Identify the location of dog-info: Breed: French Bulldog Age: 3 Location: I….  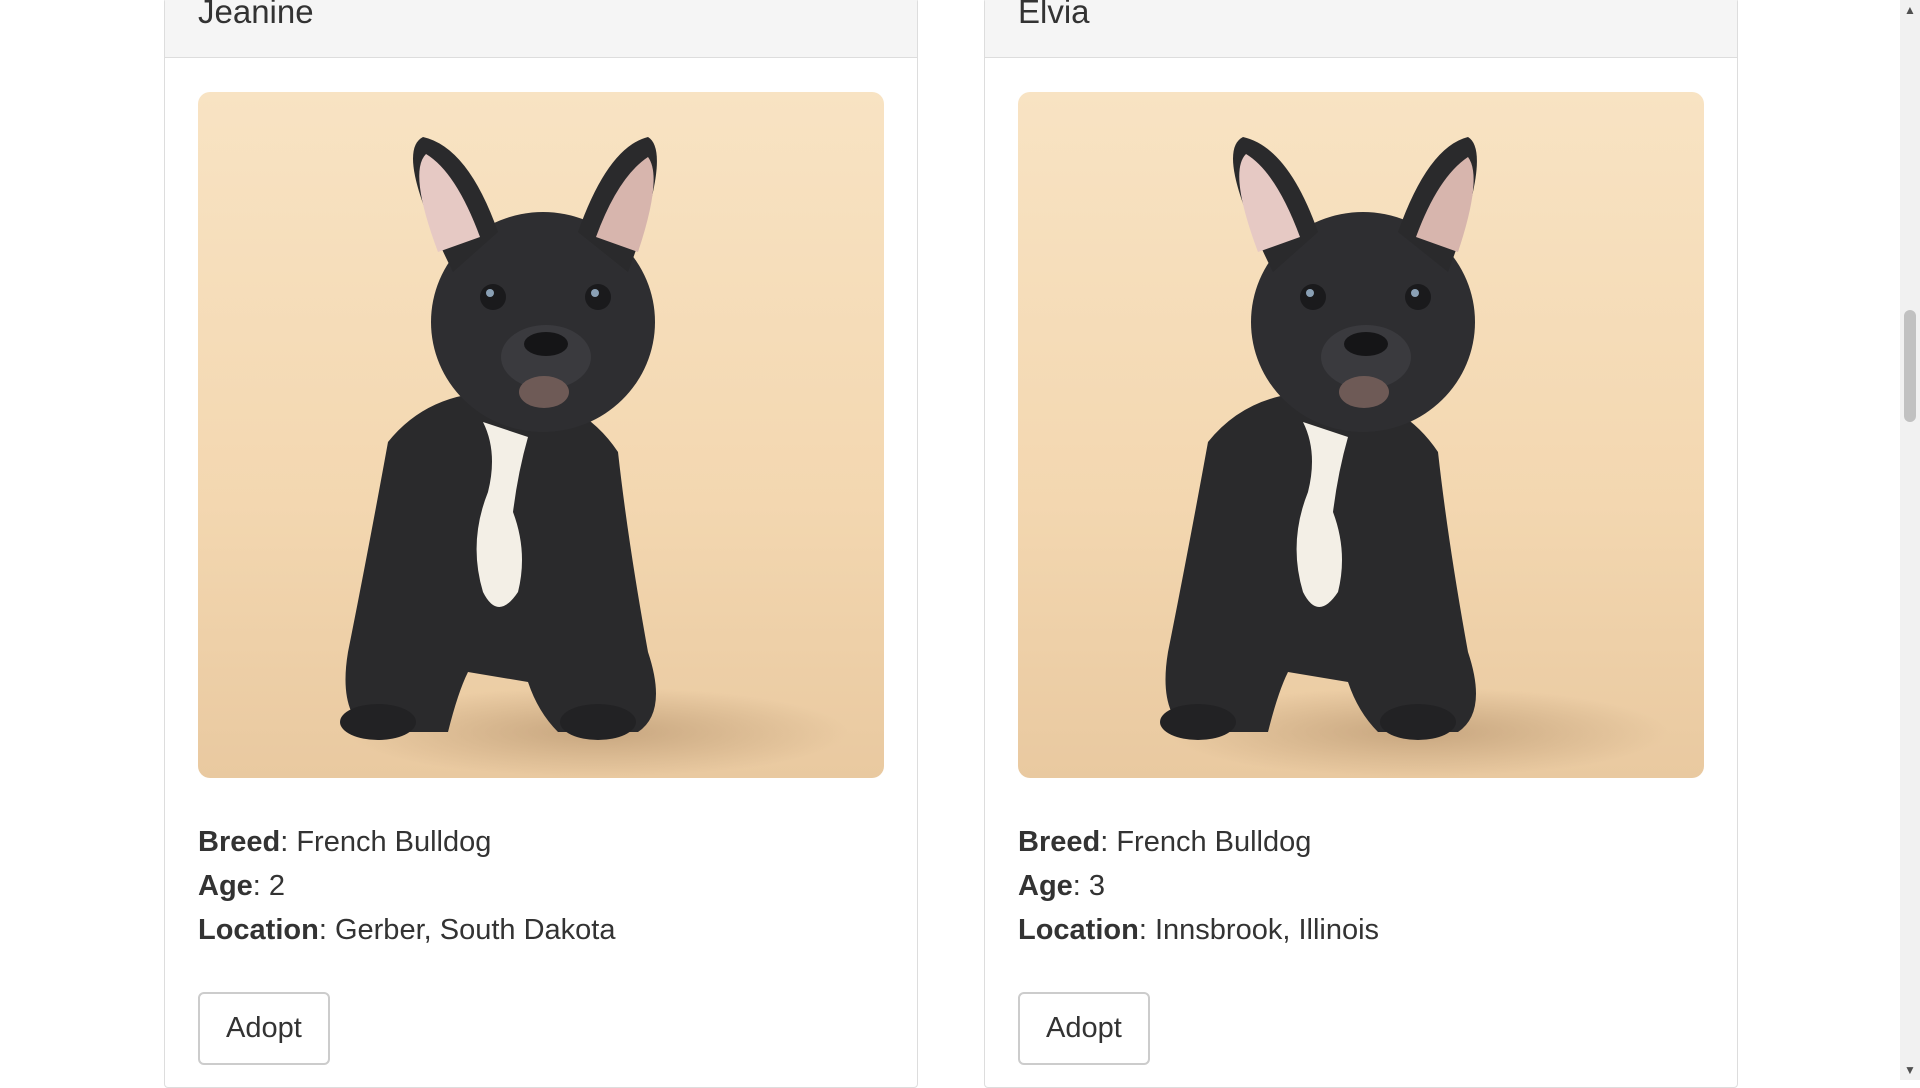
(1361, 886).